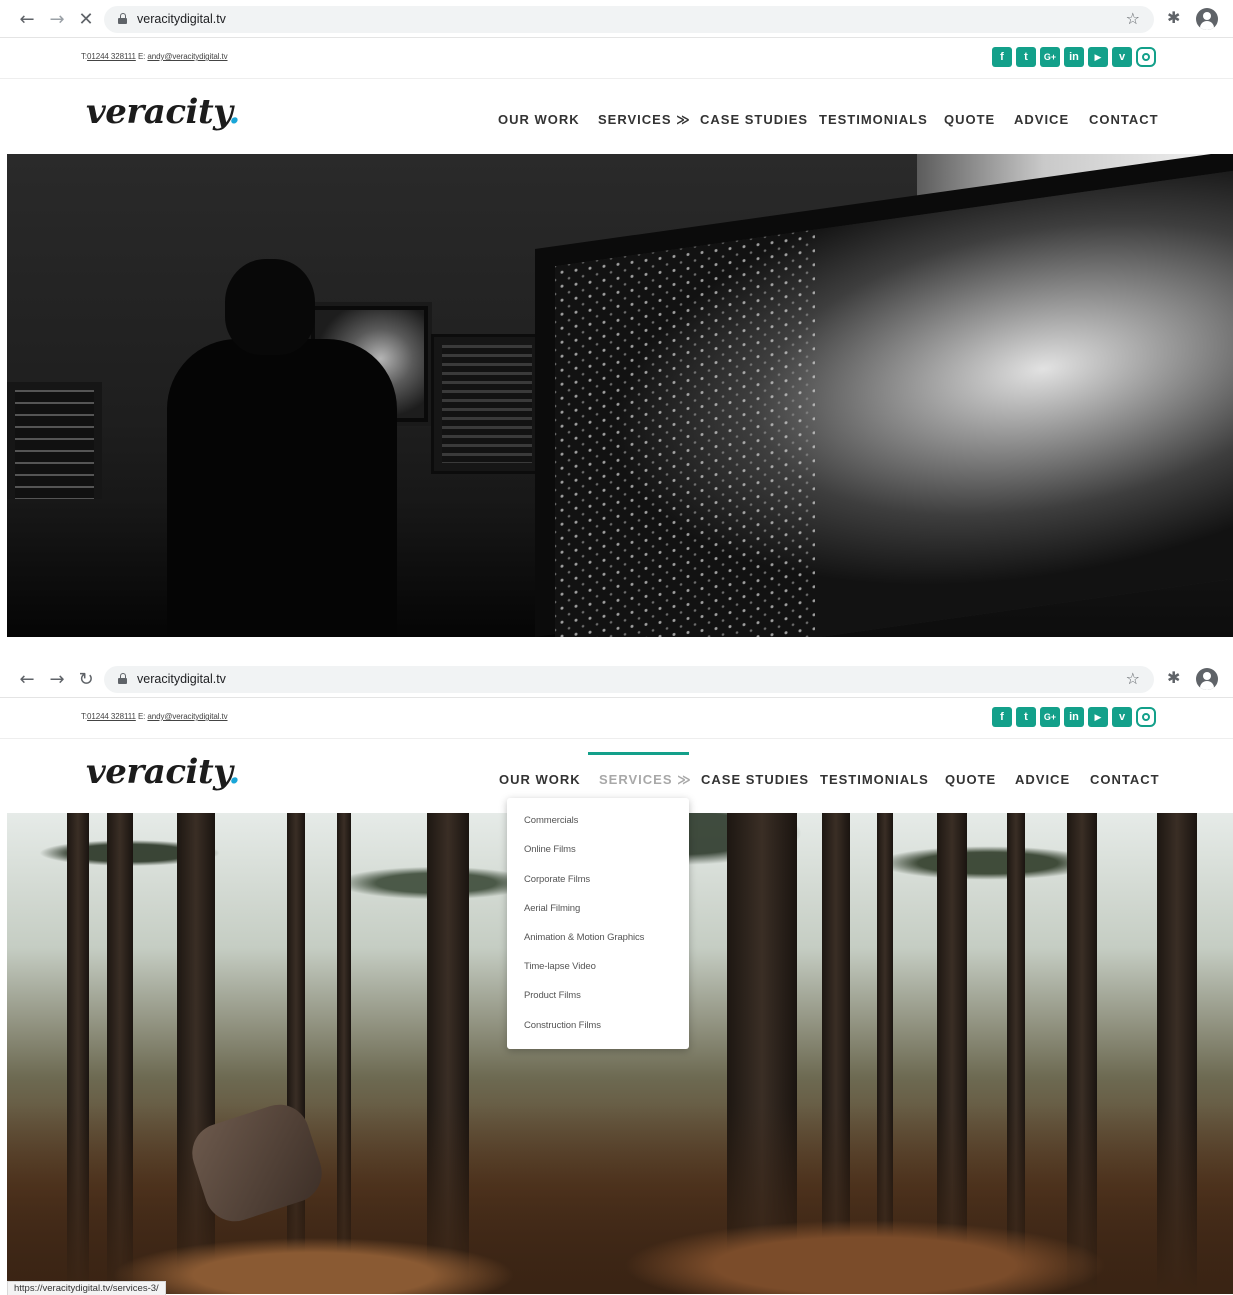  Describe the element at coordinates (550, 849) in the screenshot. I see `dropdown-item-online-films: Online Films` at that location.